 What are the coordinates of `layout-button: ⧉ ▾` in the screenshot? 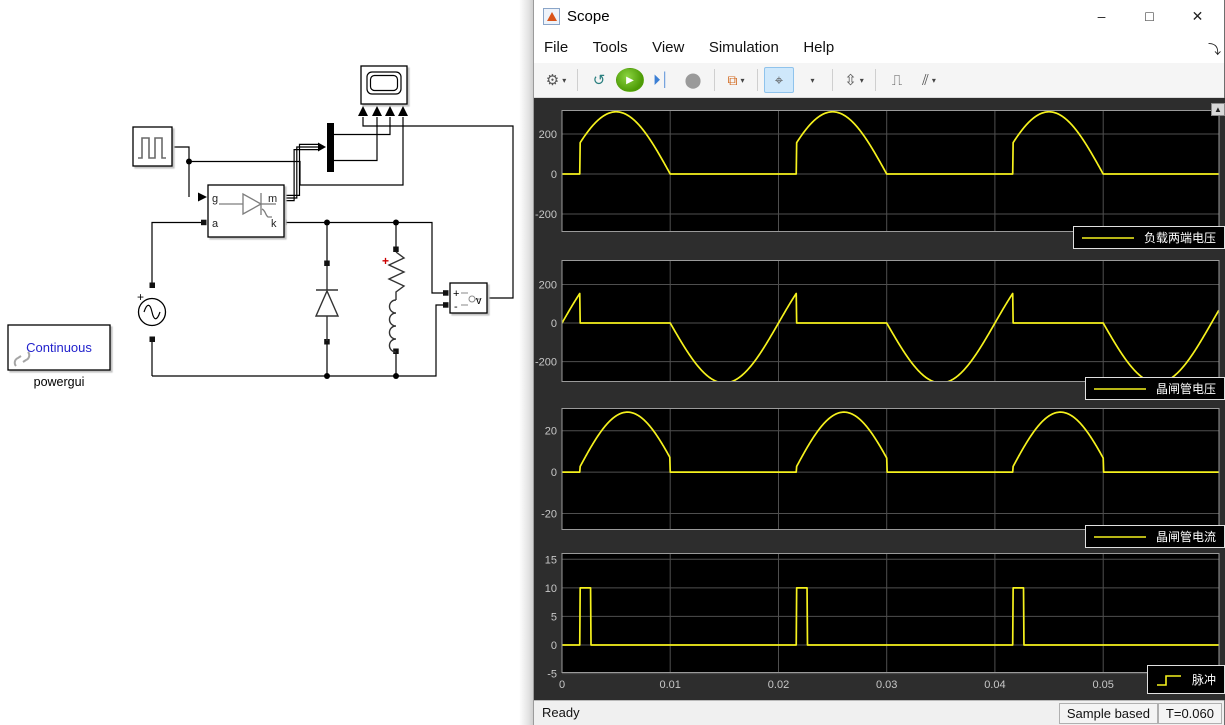 It's located at (736, 80).